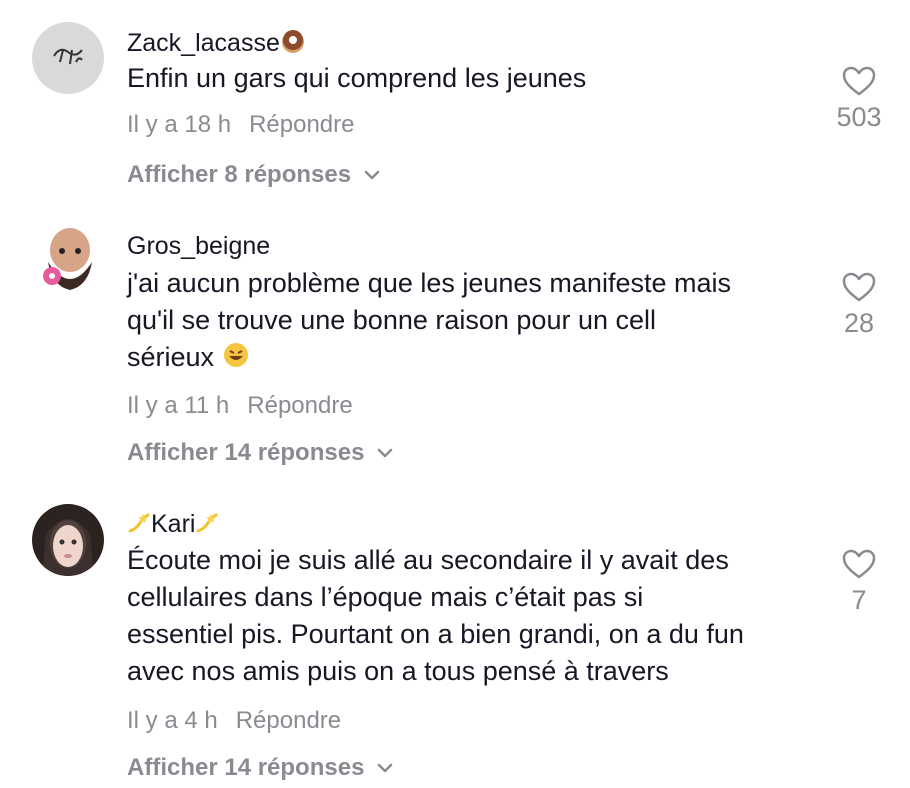 Image resolution: width=910 pixels, height=788 pixels. What do you see at coordinates (234, 721) in the screenshot?
I see `comment-meta: Il y a 4 h Répondre` at bounding box center [234, 721].